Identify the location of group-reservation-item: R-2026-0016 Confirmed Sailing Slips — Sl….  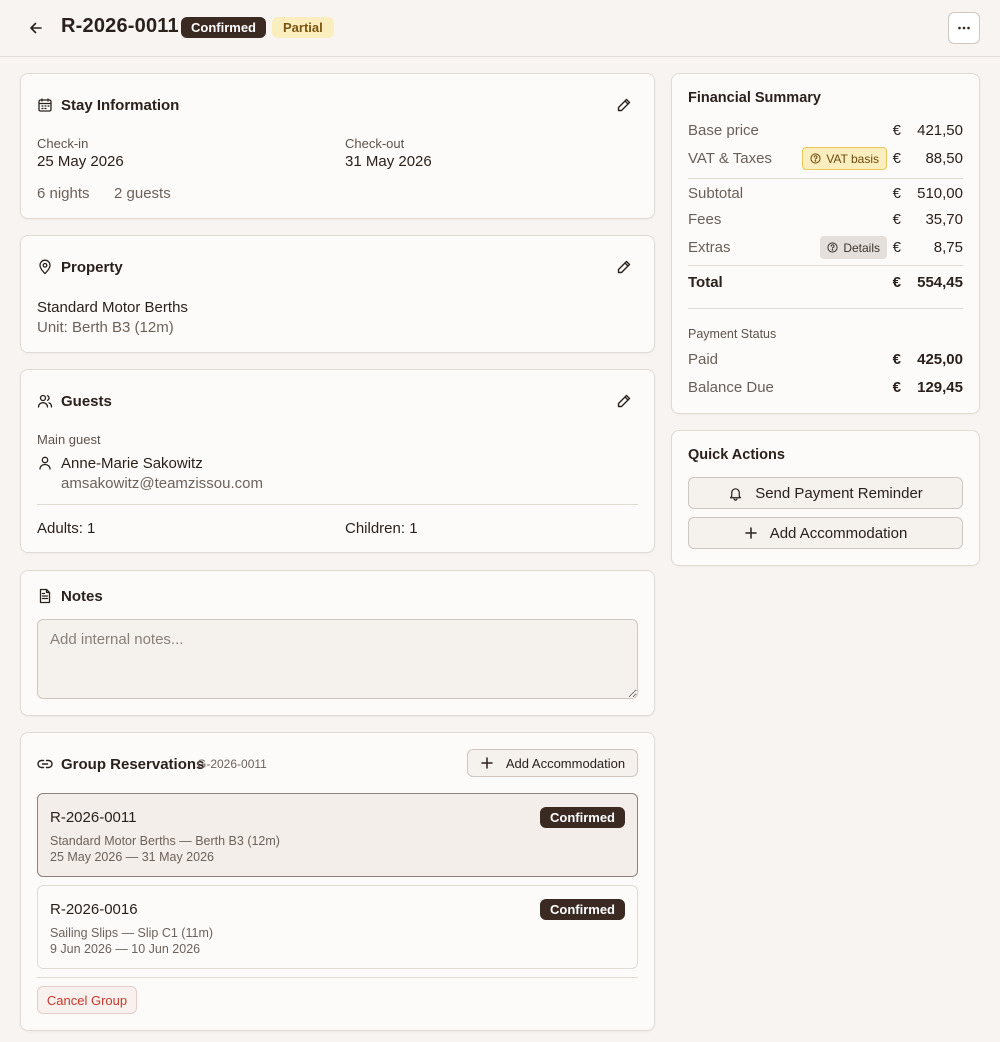
(337, 927).